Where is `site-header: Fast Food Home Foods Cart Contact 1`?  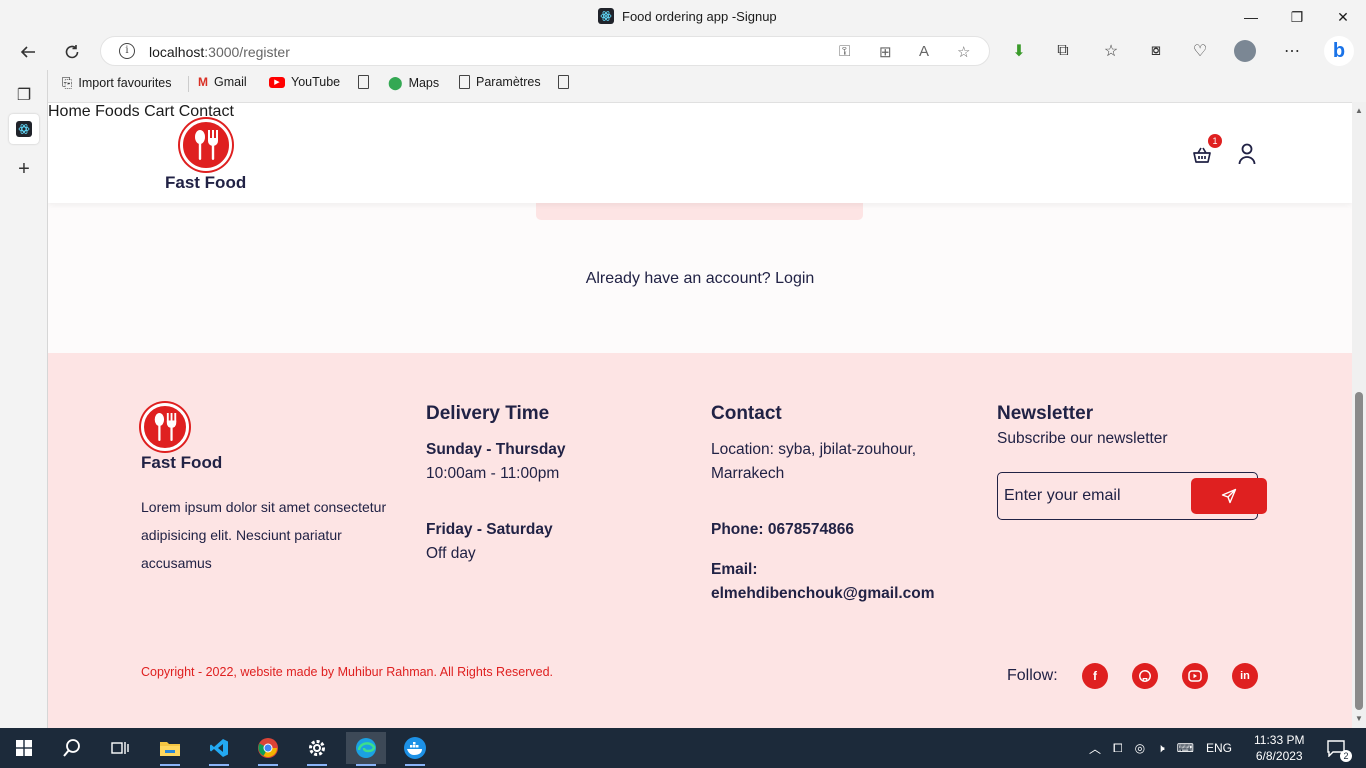
site-header: Fast Food Home Foods Cart Contact 1 is located at coordinates (700, 153).